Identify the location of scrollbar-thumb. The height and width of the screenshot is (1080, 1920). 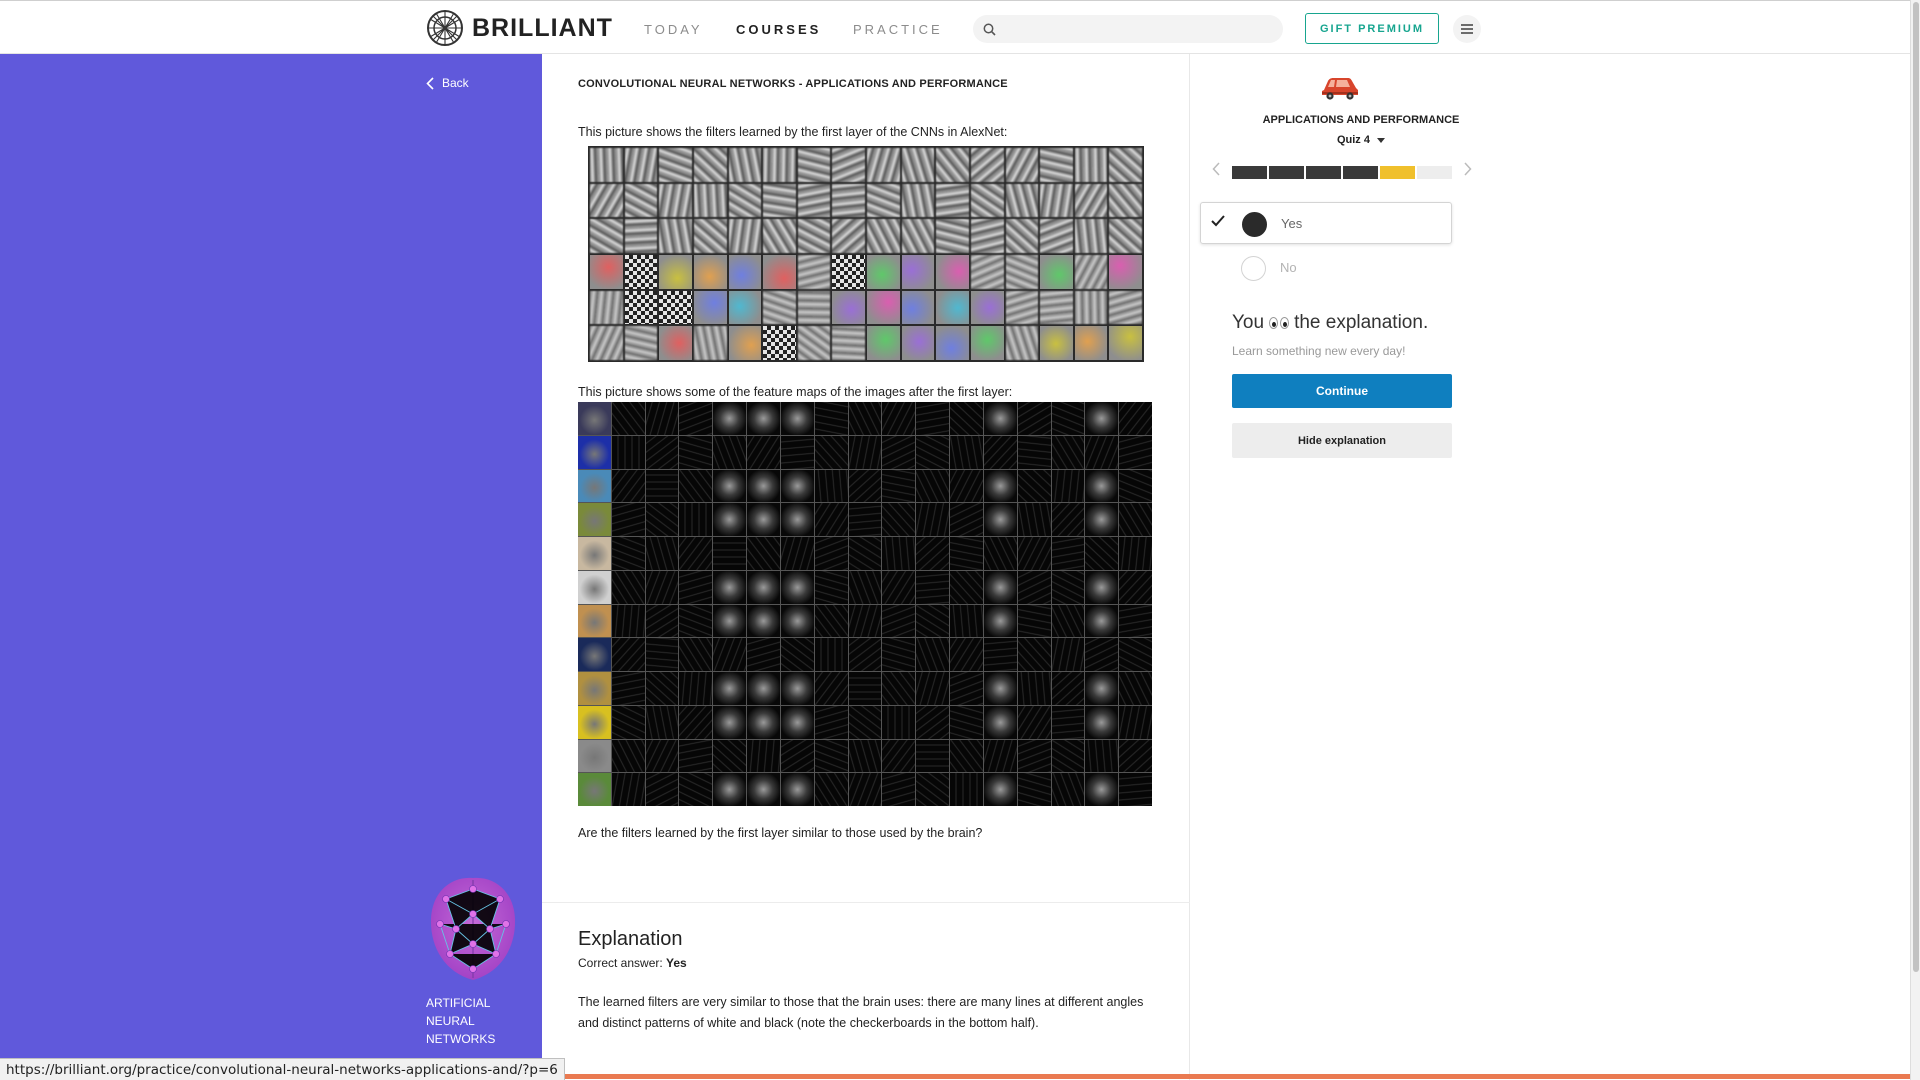
(1916, 487).